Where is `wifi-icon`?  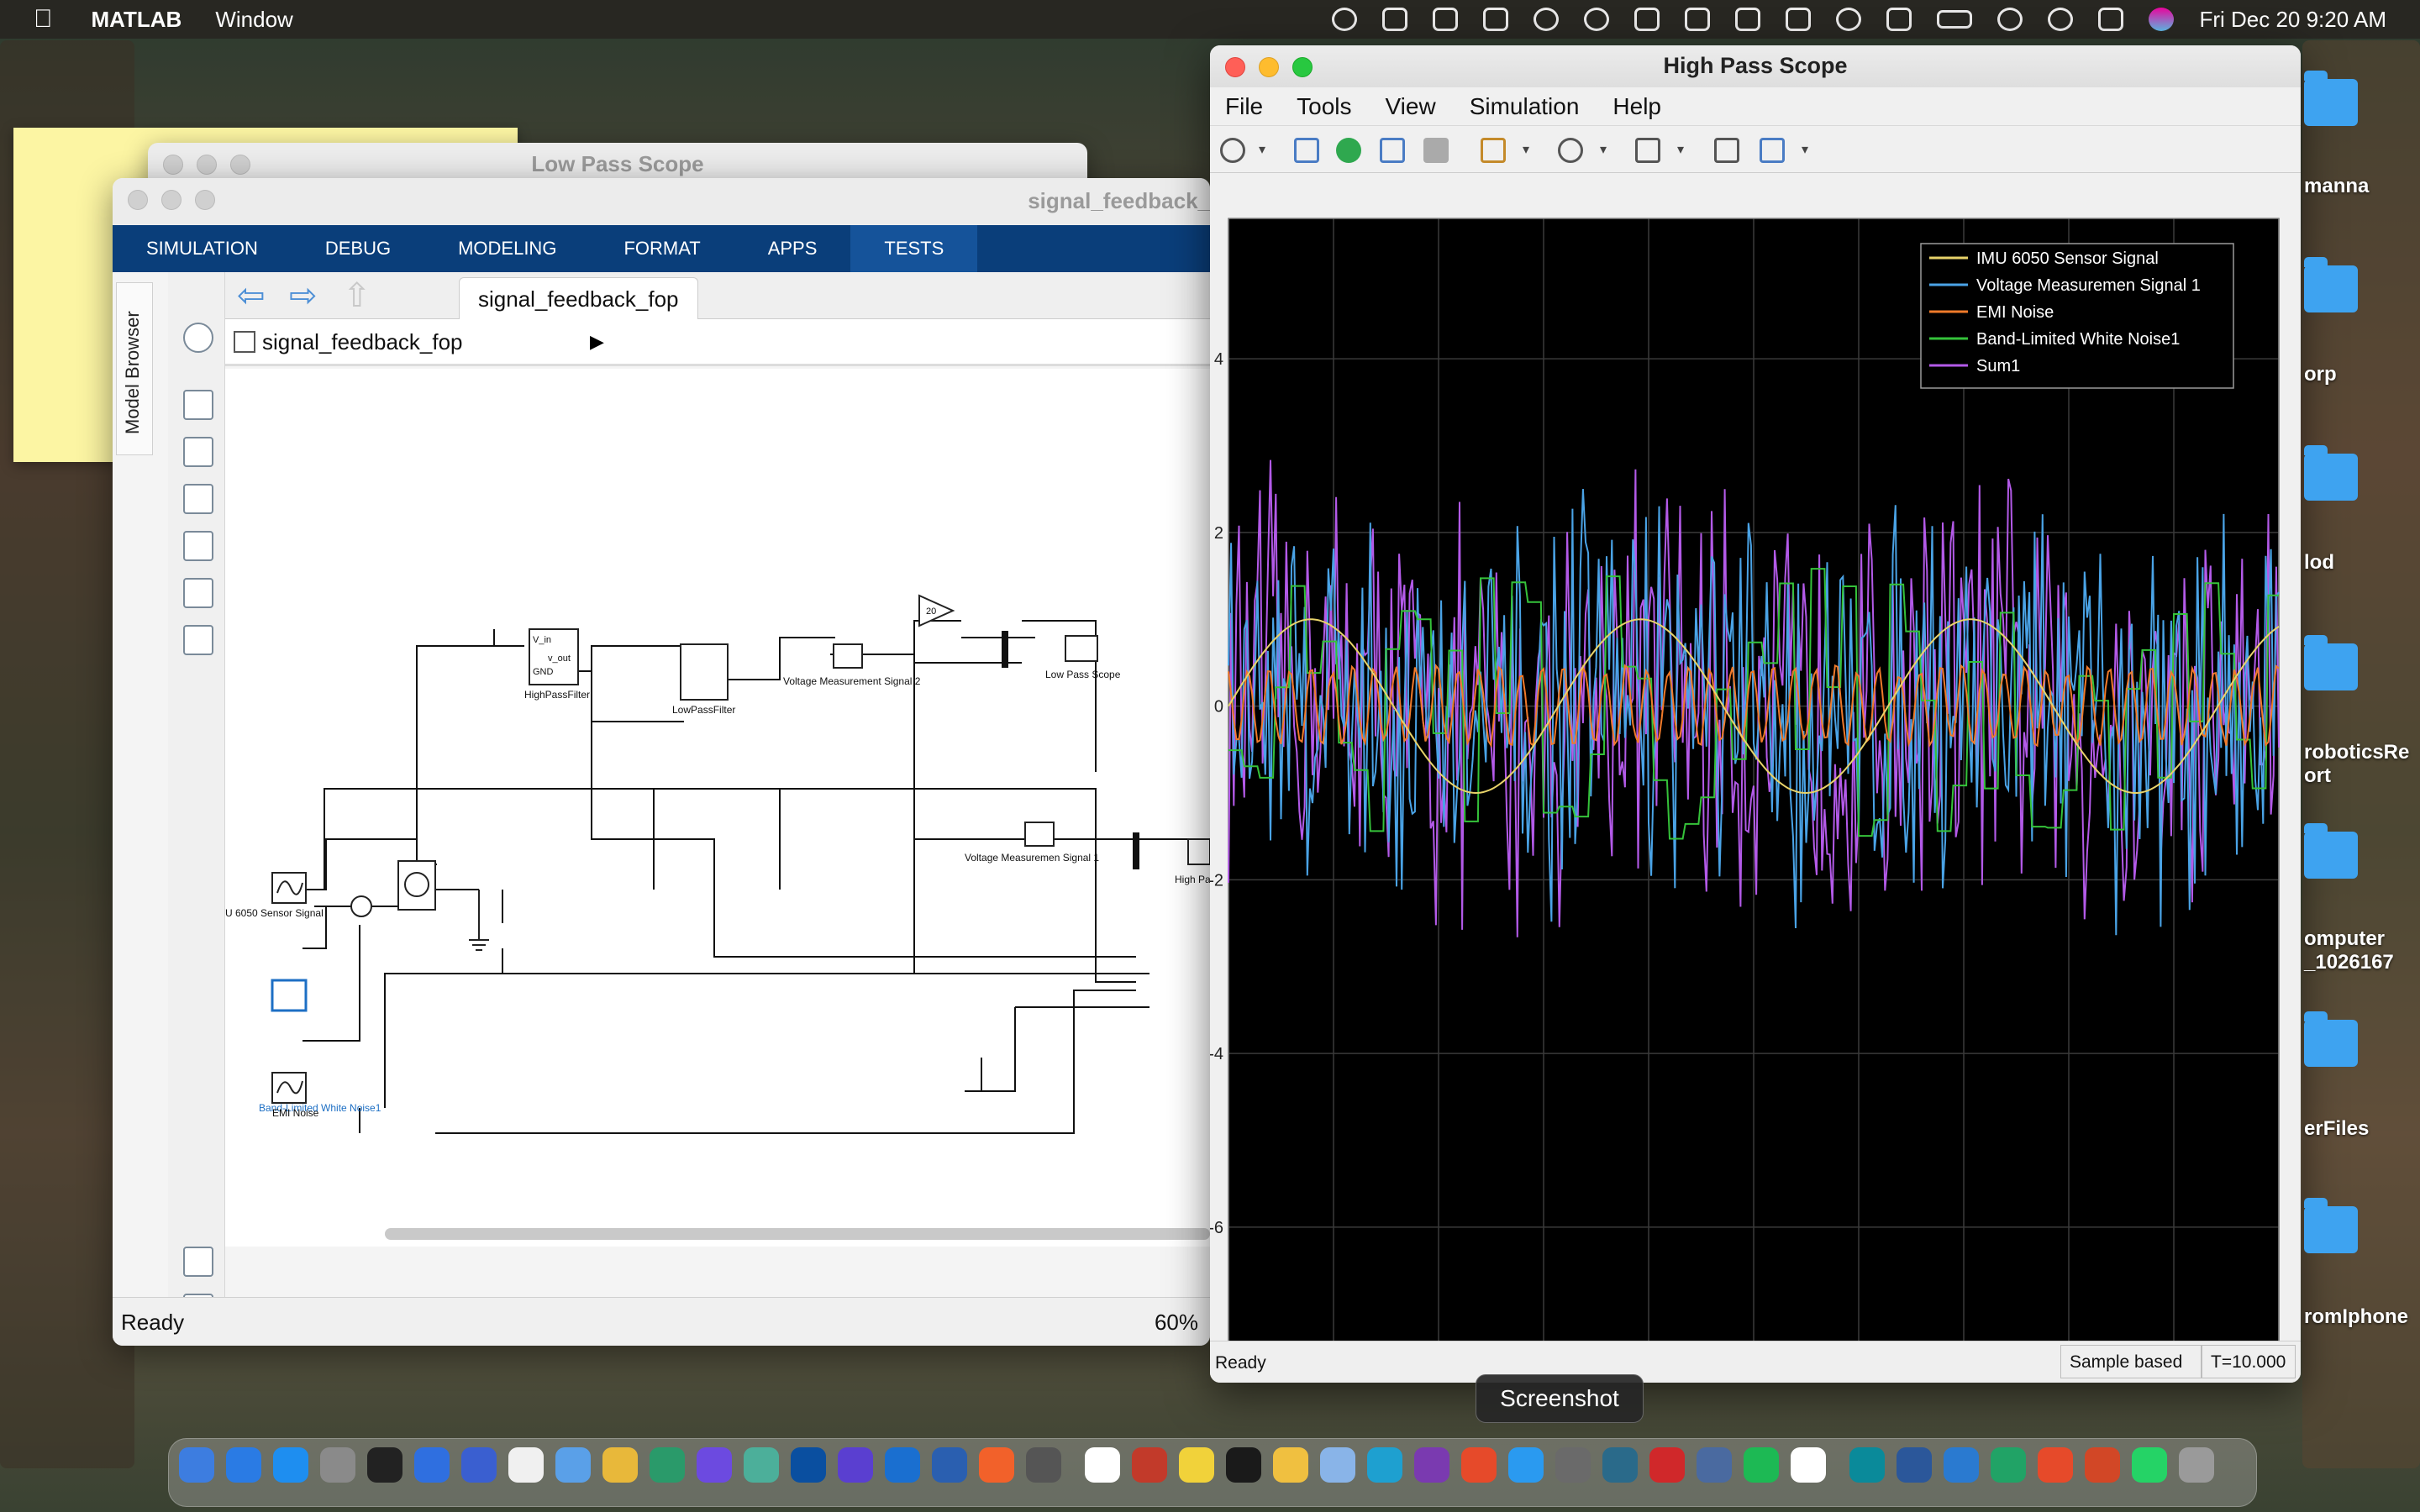
wifi-icon is located at coordinates (2010, 19).